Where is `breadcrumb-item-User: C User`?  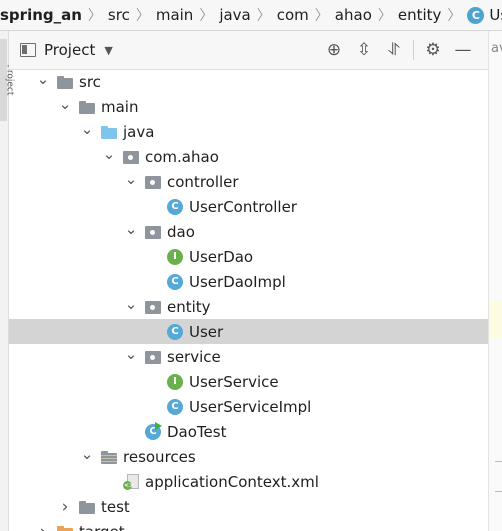 breadcrumb-item-User: C User is located at coordinates (484, 15).